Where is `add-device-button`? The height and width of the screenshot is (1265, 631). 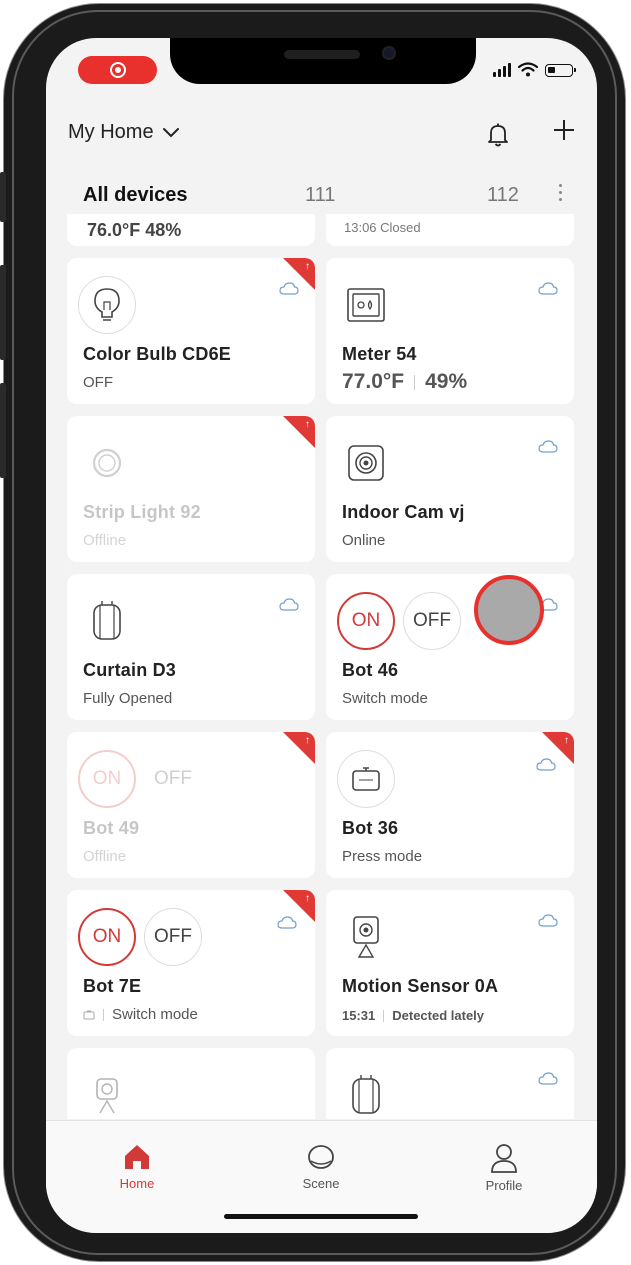
add-device-button is located at coordinates (564, 130).